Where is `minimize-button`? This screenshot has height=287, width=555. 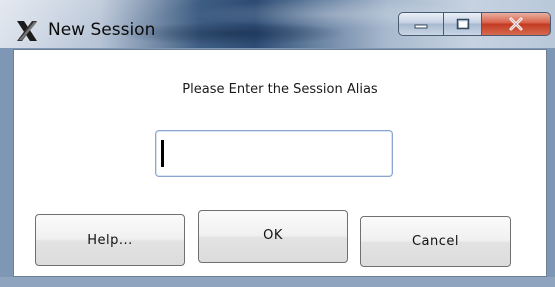 minimize-button is located at coordinates (421, 24).